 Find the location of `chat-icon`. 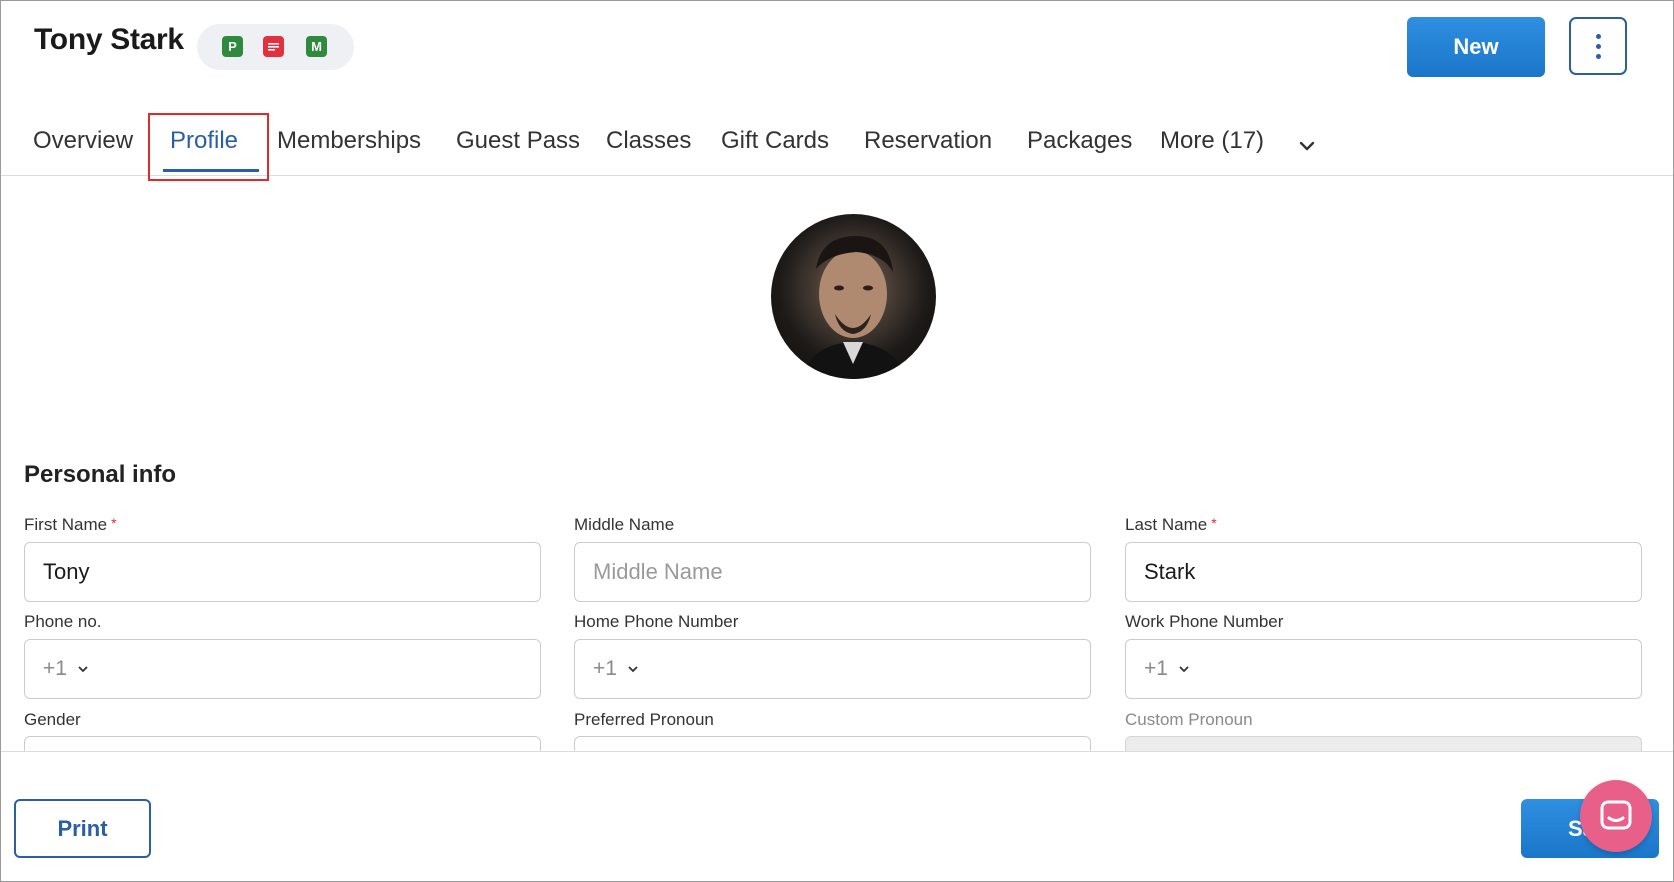

chat-icon is located at coordinates (1616, 815).